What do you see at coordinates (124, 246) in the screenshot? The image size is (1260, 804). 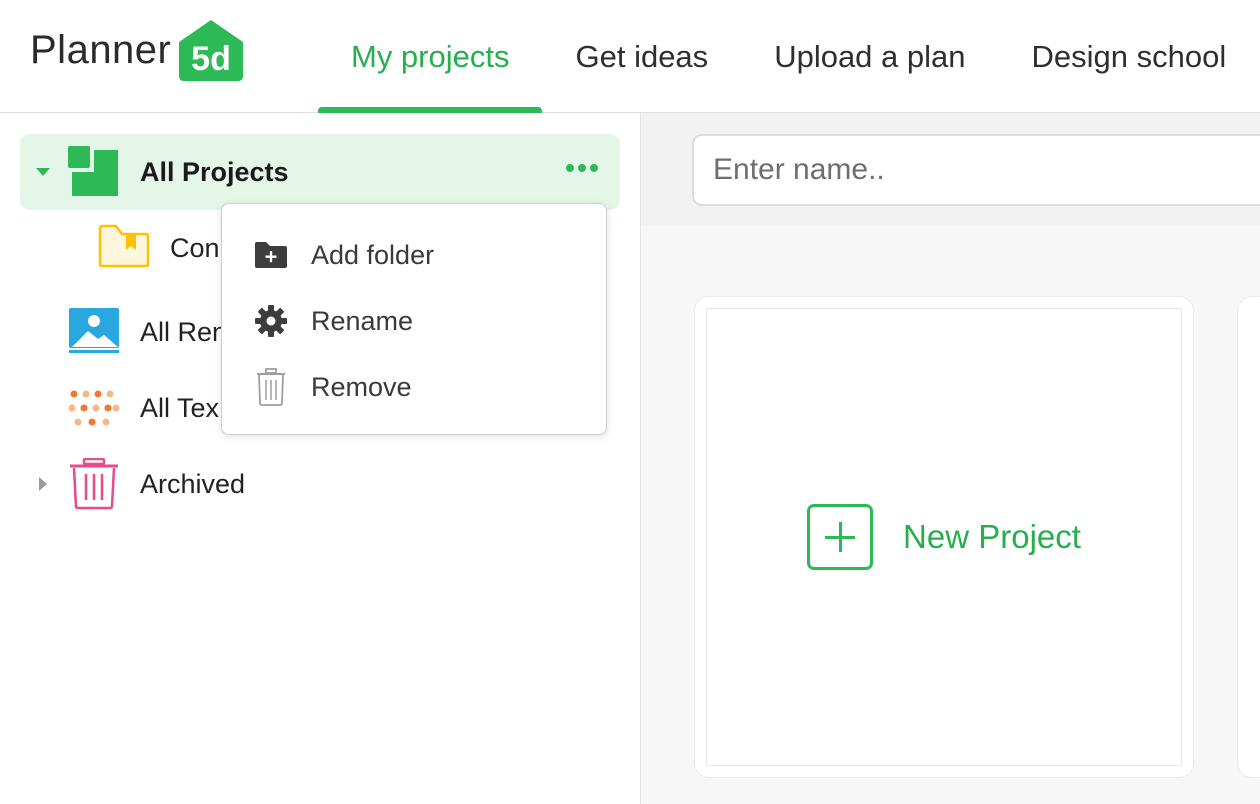 I see `folder-bookmark-icon` at bounding box center [124, 246].